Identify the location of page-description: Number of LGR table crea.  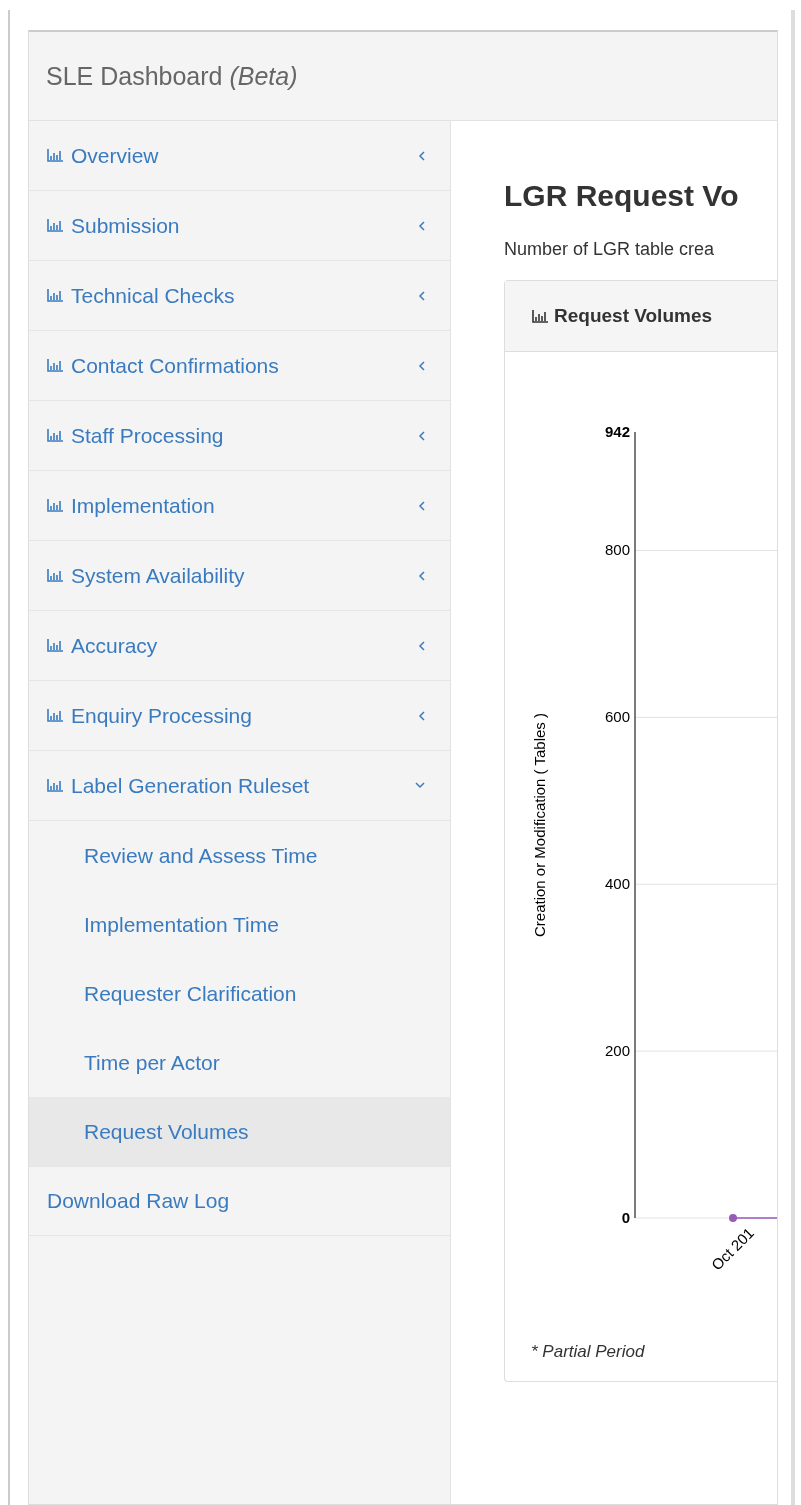
(610, 249).